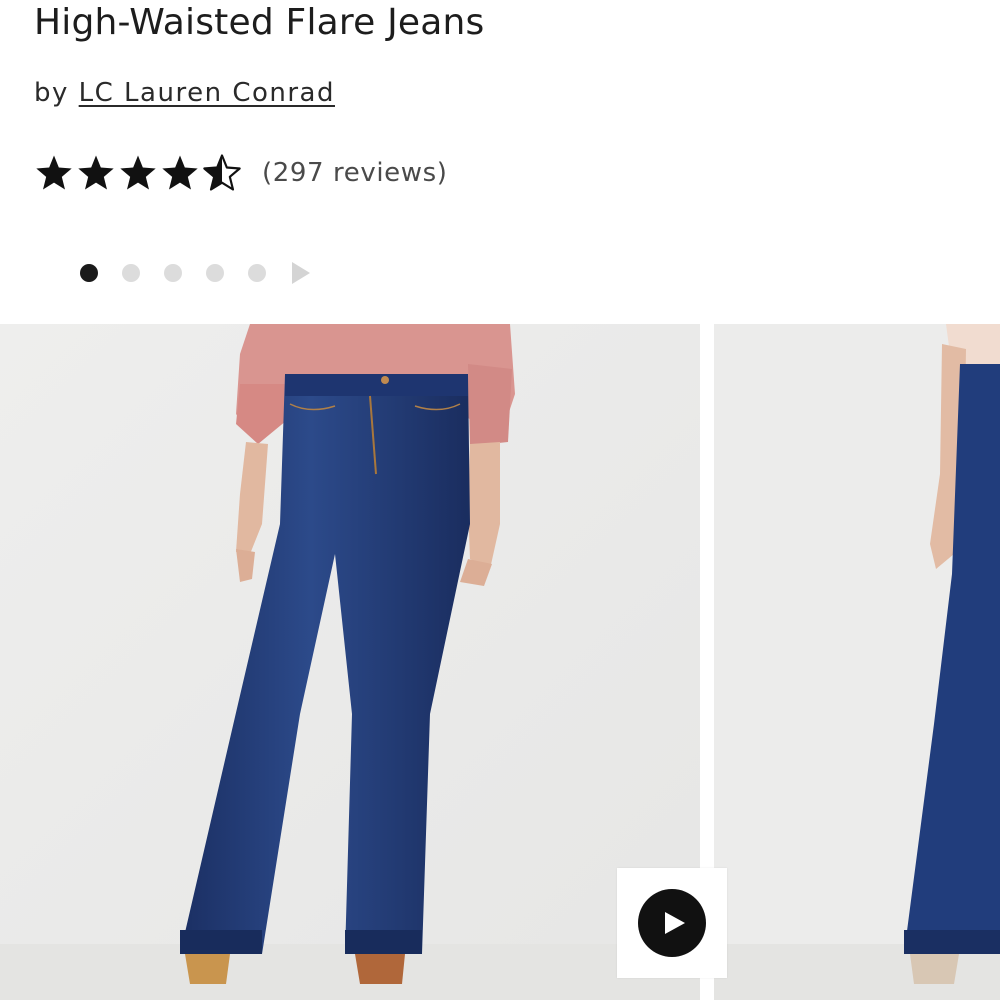  I want to click on play-icon, so click(674, 923).